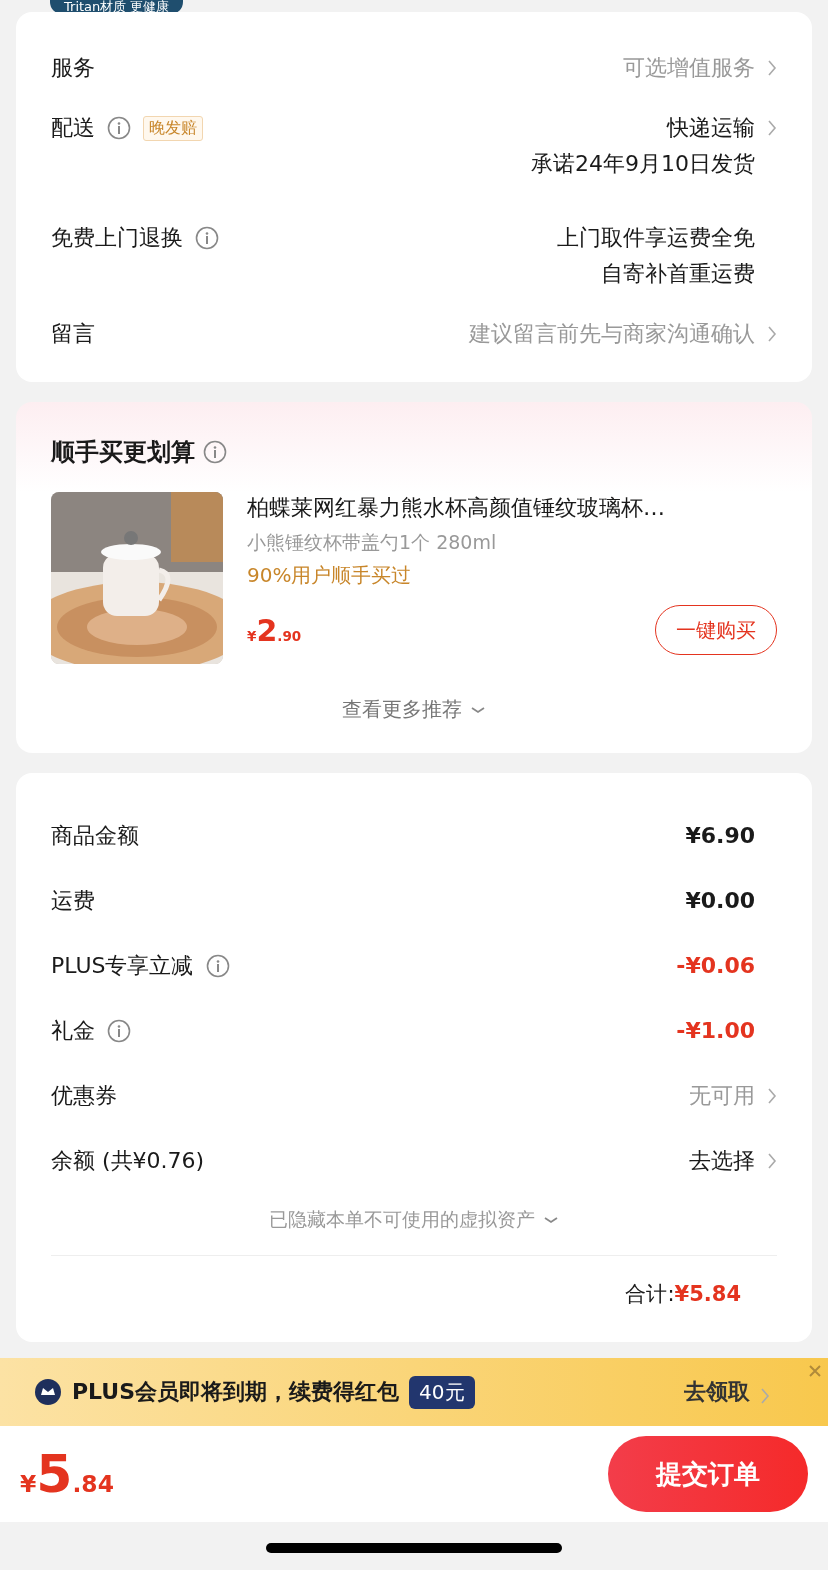 This screenshot has width=828, height=1570. What do you see at coordinates (73, 68) in the screenshot?
I see `row-label: 服务` at bounding box center [73, 68].